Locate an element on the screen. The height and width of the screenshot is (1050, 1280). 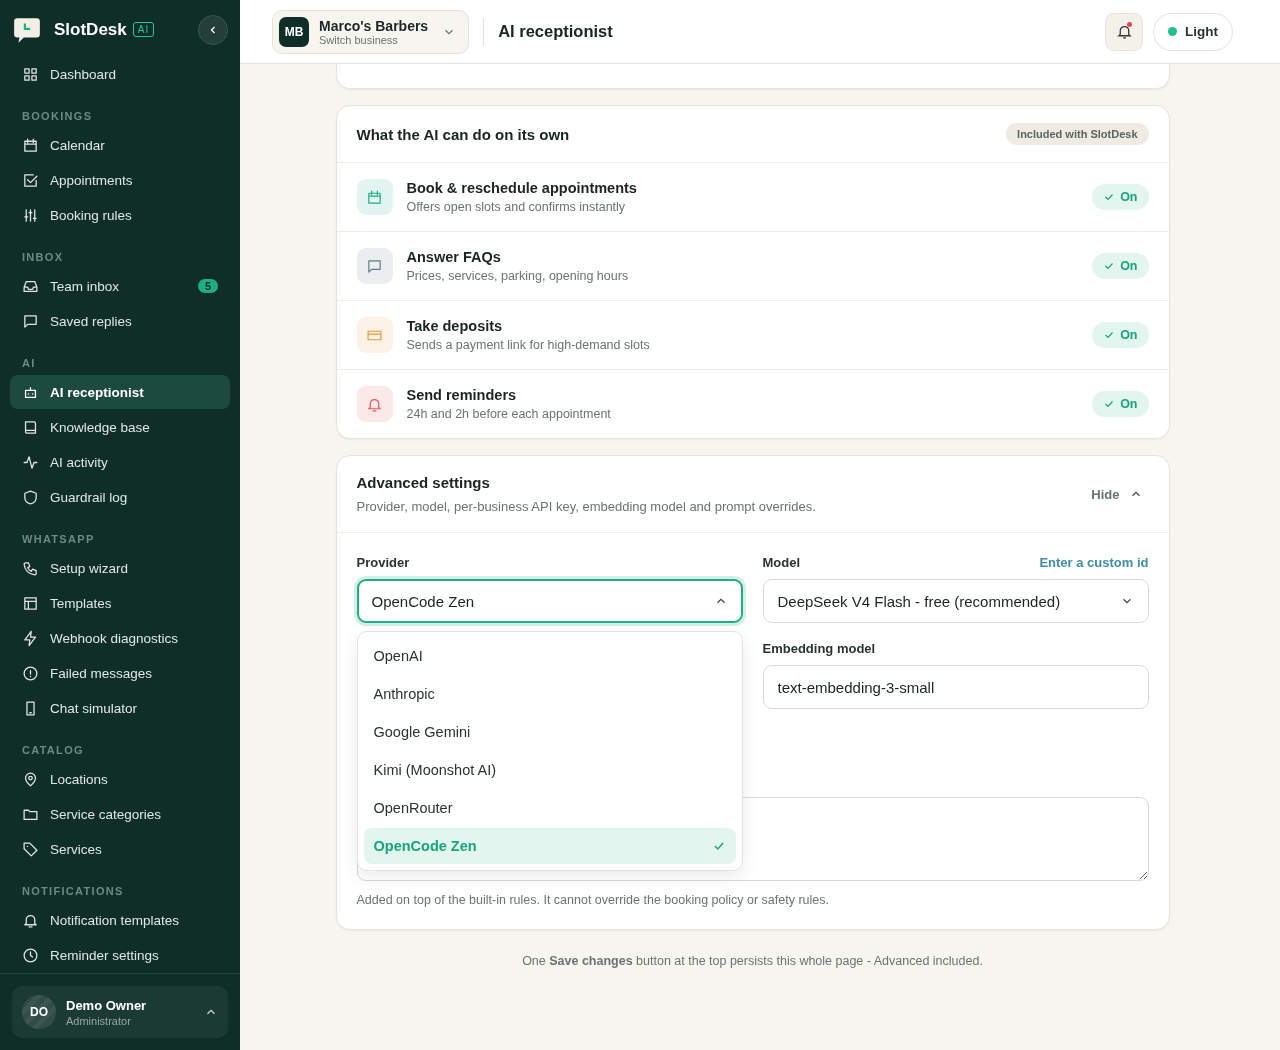
bell-icon is located at coordinates (1124, 31).